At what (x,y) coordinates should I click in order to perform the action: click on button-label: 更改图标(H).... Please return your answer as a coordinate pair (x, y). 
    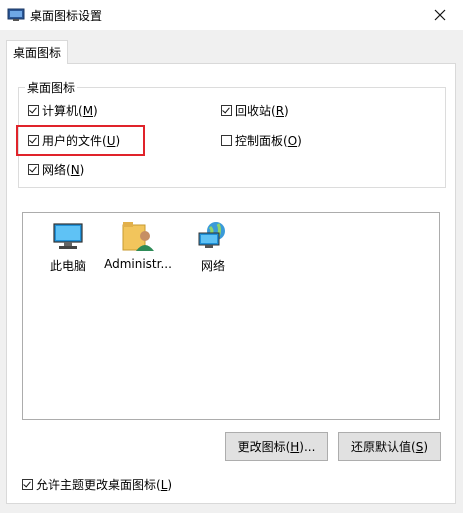
    Looking at the image, I should click on (276, 447).